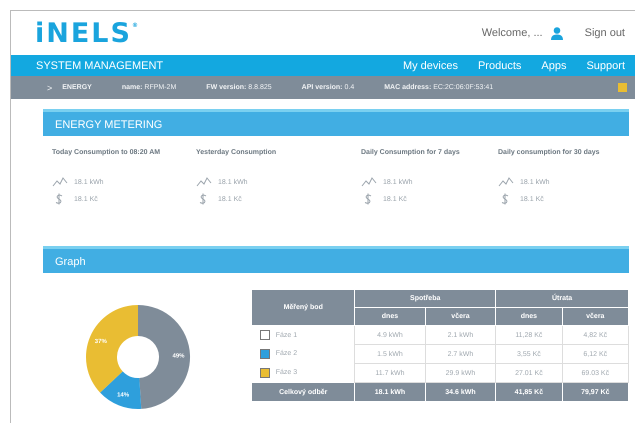 The height and width of the screenshot is (423, 635). Describe the element at coordinates (100, 66) in the screenshot. I see `nav-title: SYSTEM MANAGEMENT` at that location.